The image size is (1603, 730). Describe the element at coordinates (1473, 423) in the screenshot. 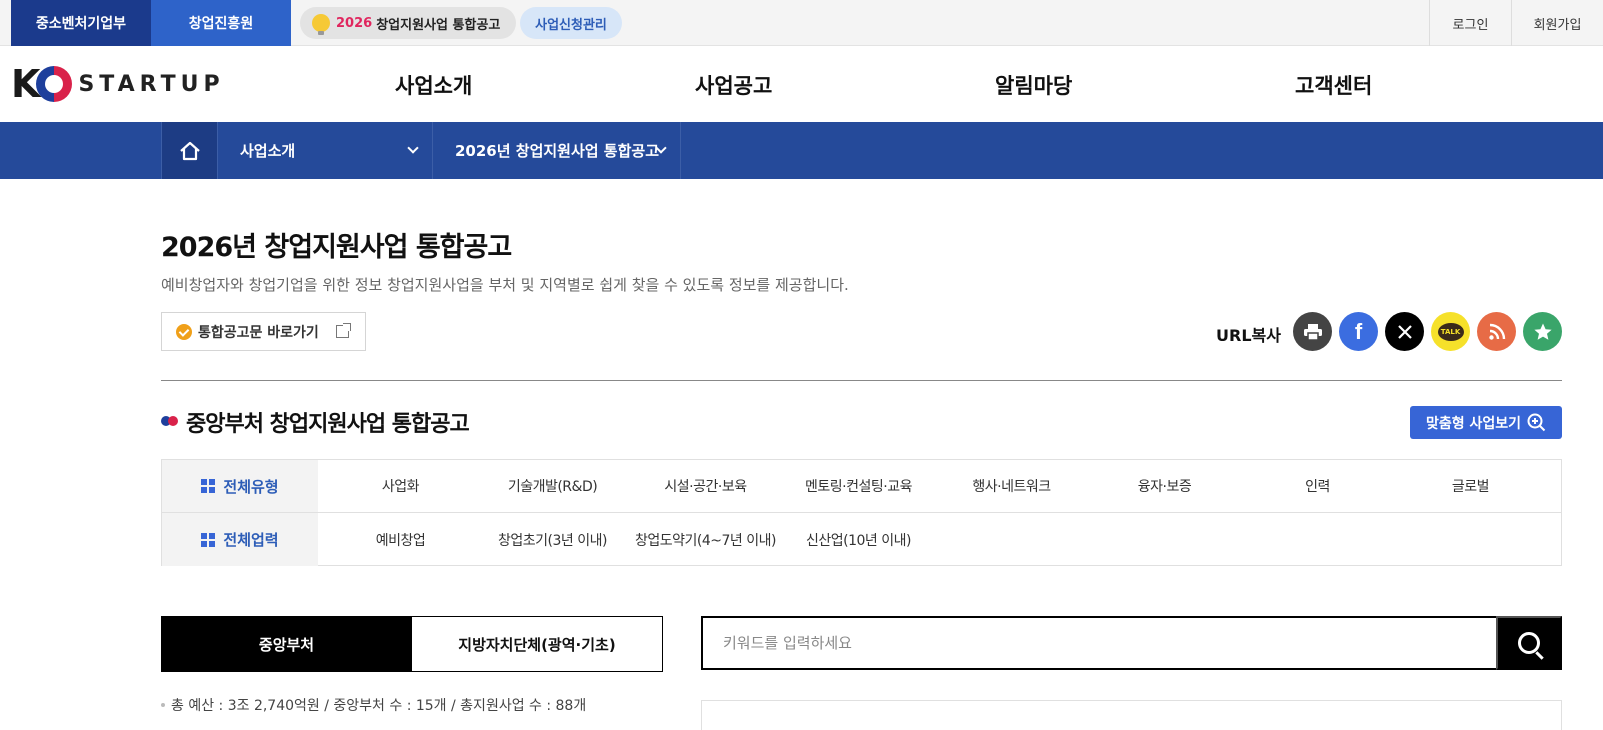

I see `custom-business-label: 맞춤형 사업보기` at that location.